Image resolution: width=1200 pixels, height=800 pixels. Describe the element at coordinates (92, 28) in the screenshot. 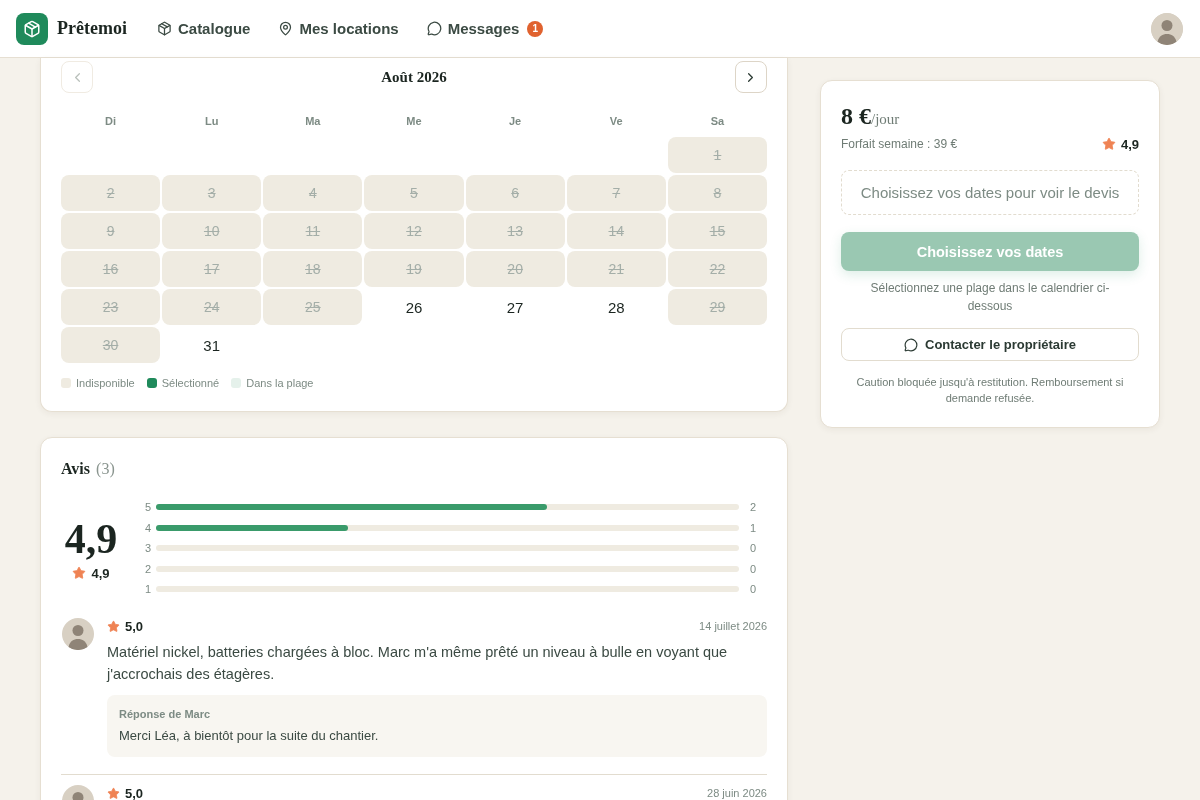

I see `brand-name: Prêtemoi` at that location.